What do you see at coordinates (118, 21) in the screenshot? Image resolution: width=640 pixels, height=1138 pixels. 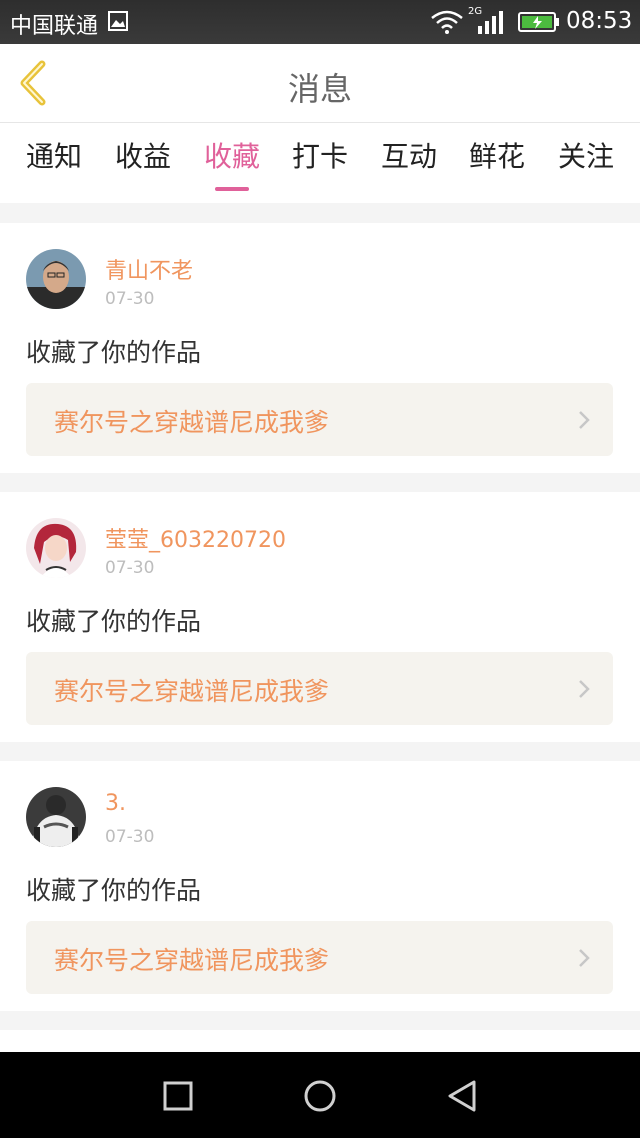 I see `image-notification-icon` at bounding box center [118, 21].